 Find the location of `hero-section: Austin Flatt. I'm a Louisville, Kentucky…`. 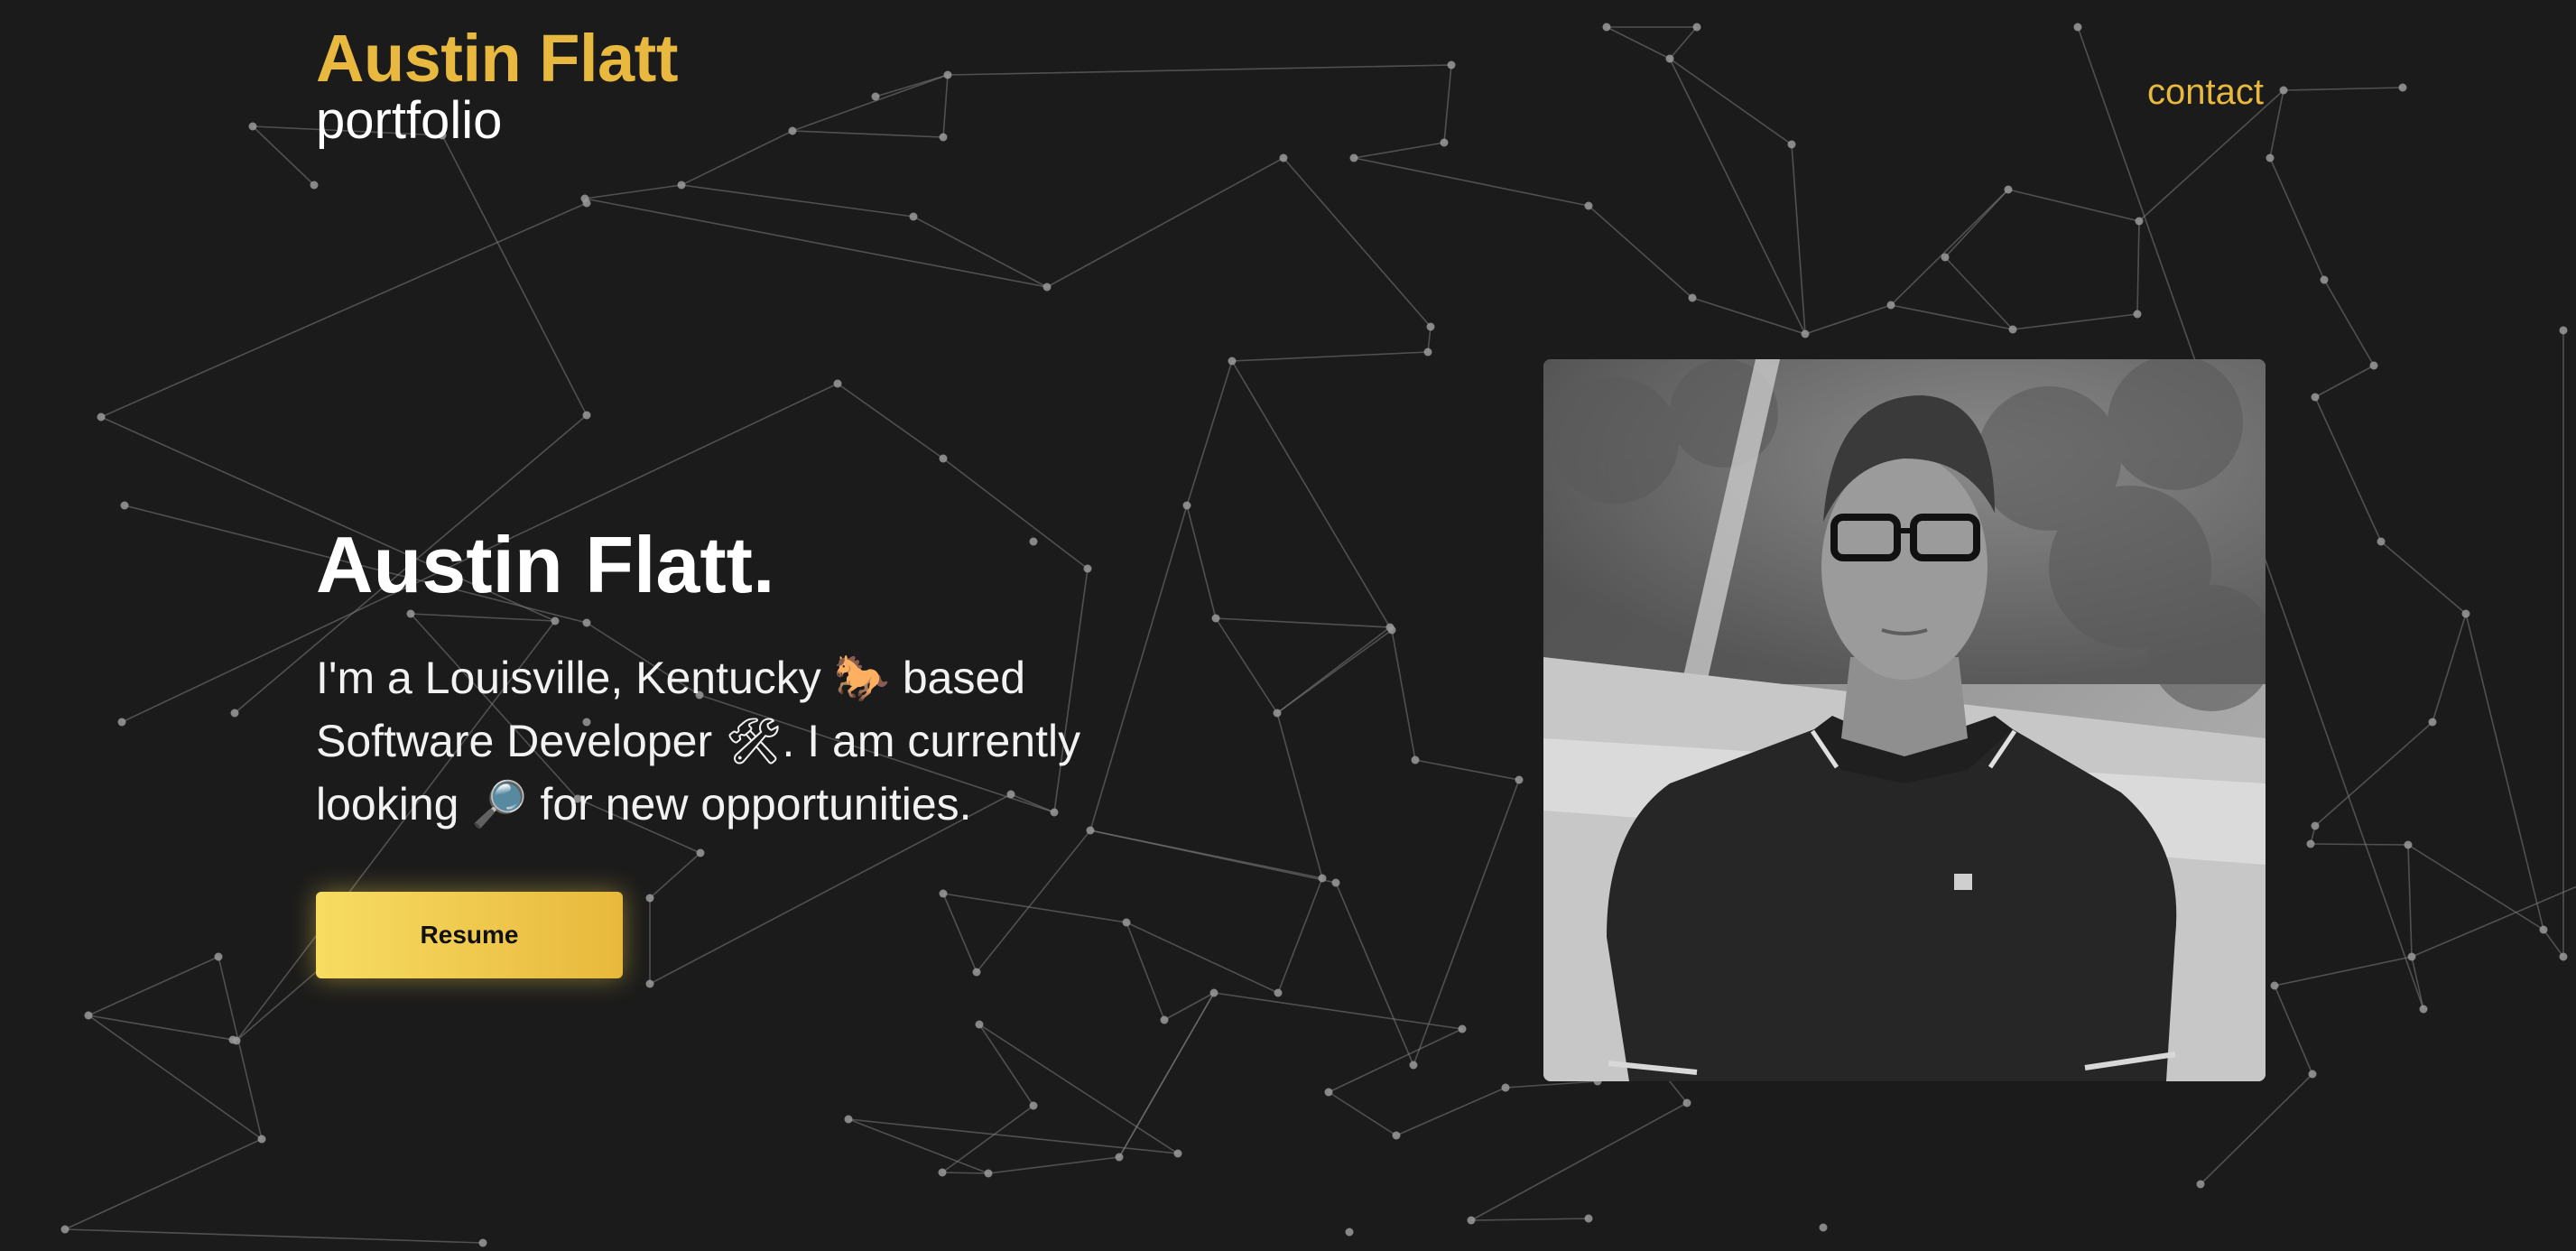

hero-section: Austin Flatt. I'm a Louisville, Kentucky… is located at coordinates (722, 679).